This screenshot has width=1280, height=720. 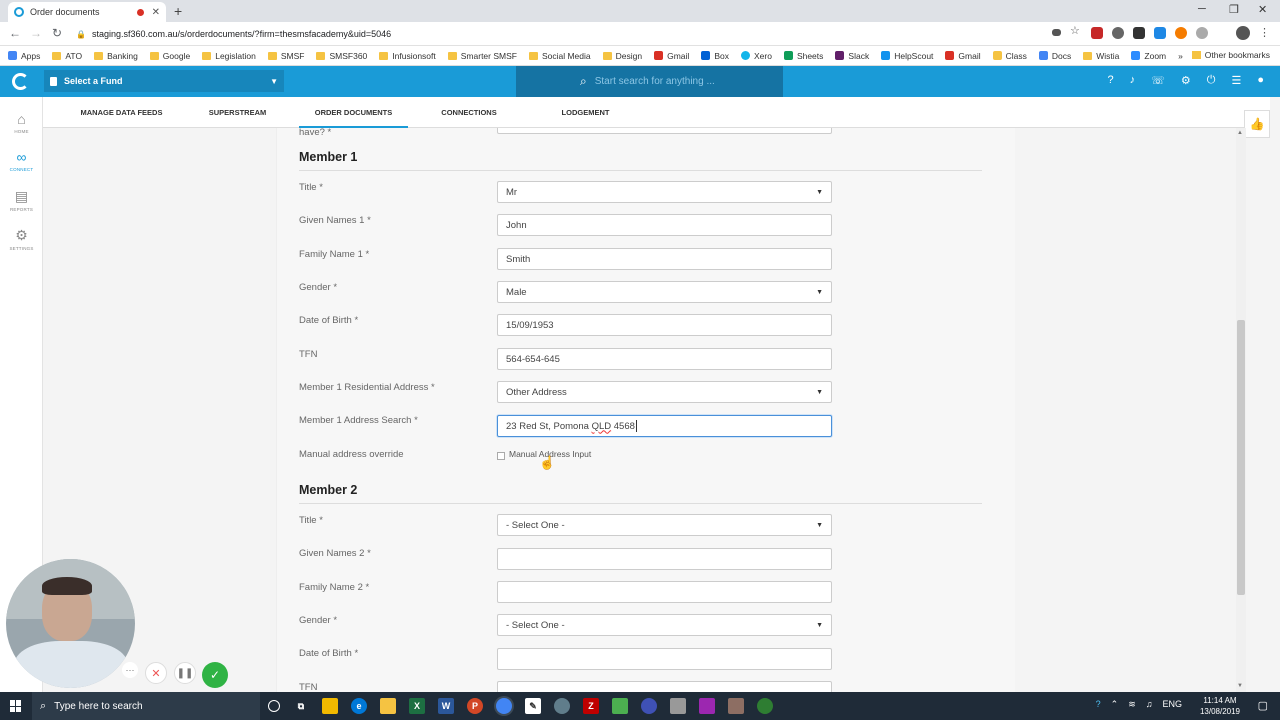 I want to click on tray-expand-icon: ⌃, so click(x=1115, y=704).